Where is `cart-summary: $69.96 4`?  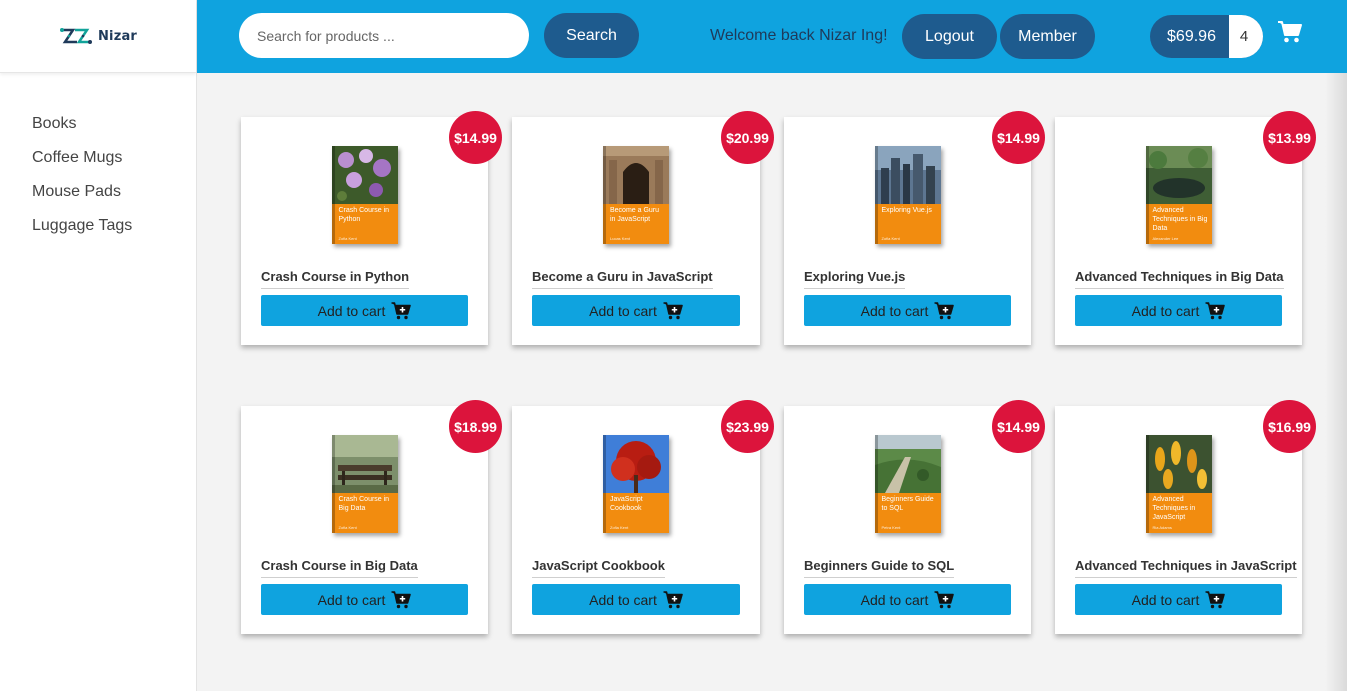 cart-summary: $69.96 4 is located at coordinates (1206, 36).